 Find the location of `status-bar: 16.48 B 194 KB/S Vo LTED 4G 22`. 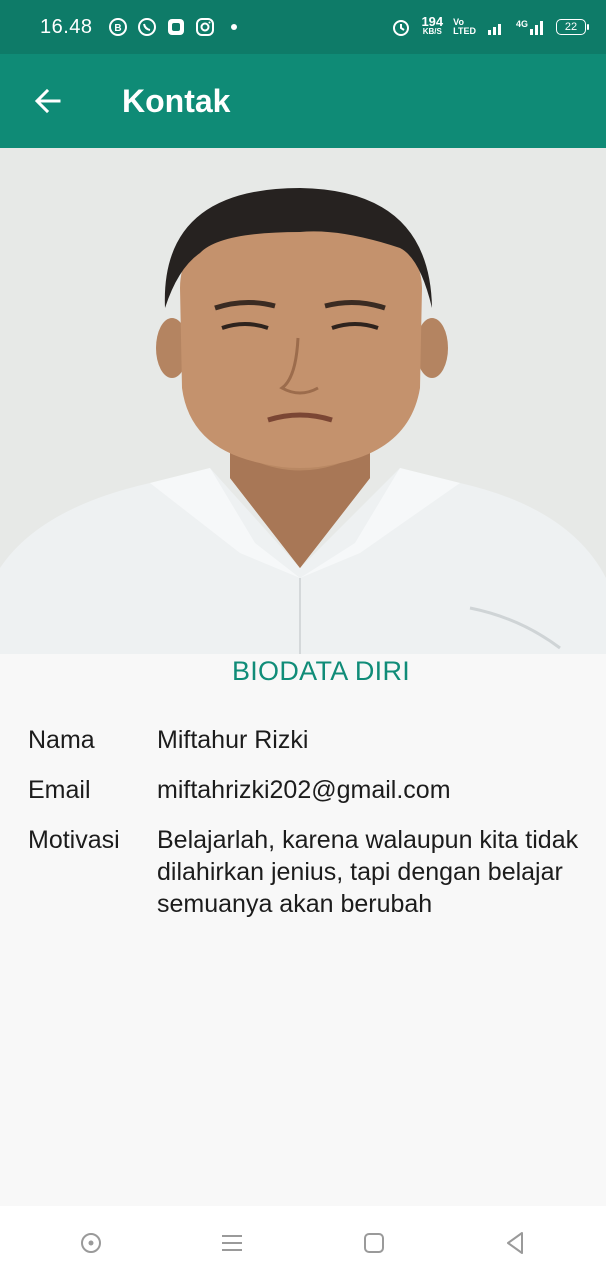

status-bar: 16.48 B 194 KB/S Vo LTED 4G 22 is located at coordinates (303, 27).